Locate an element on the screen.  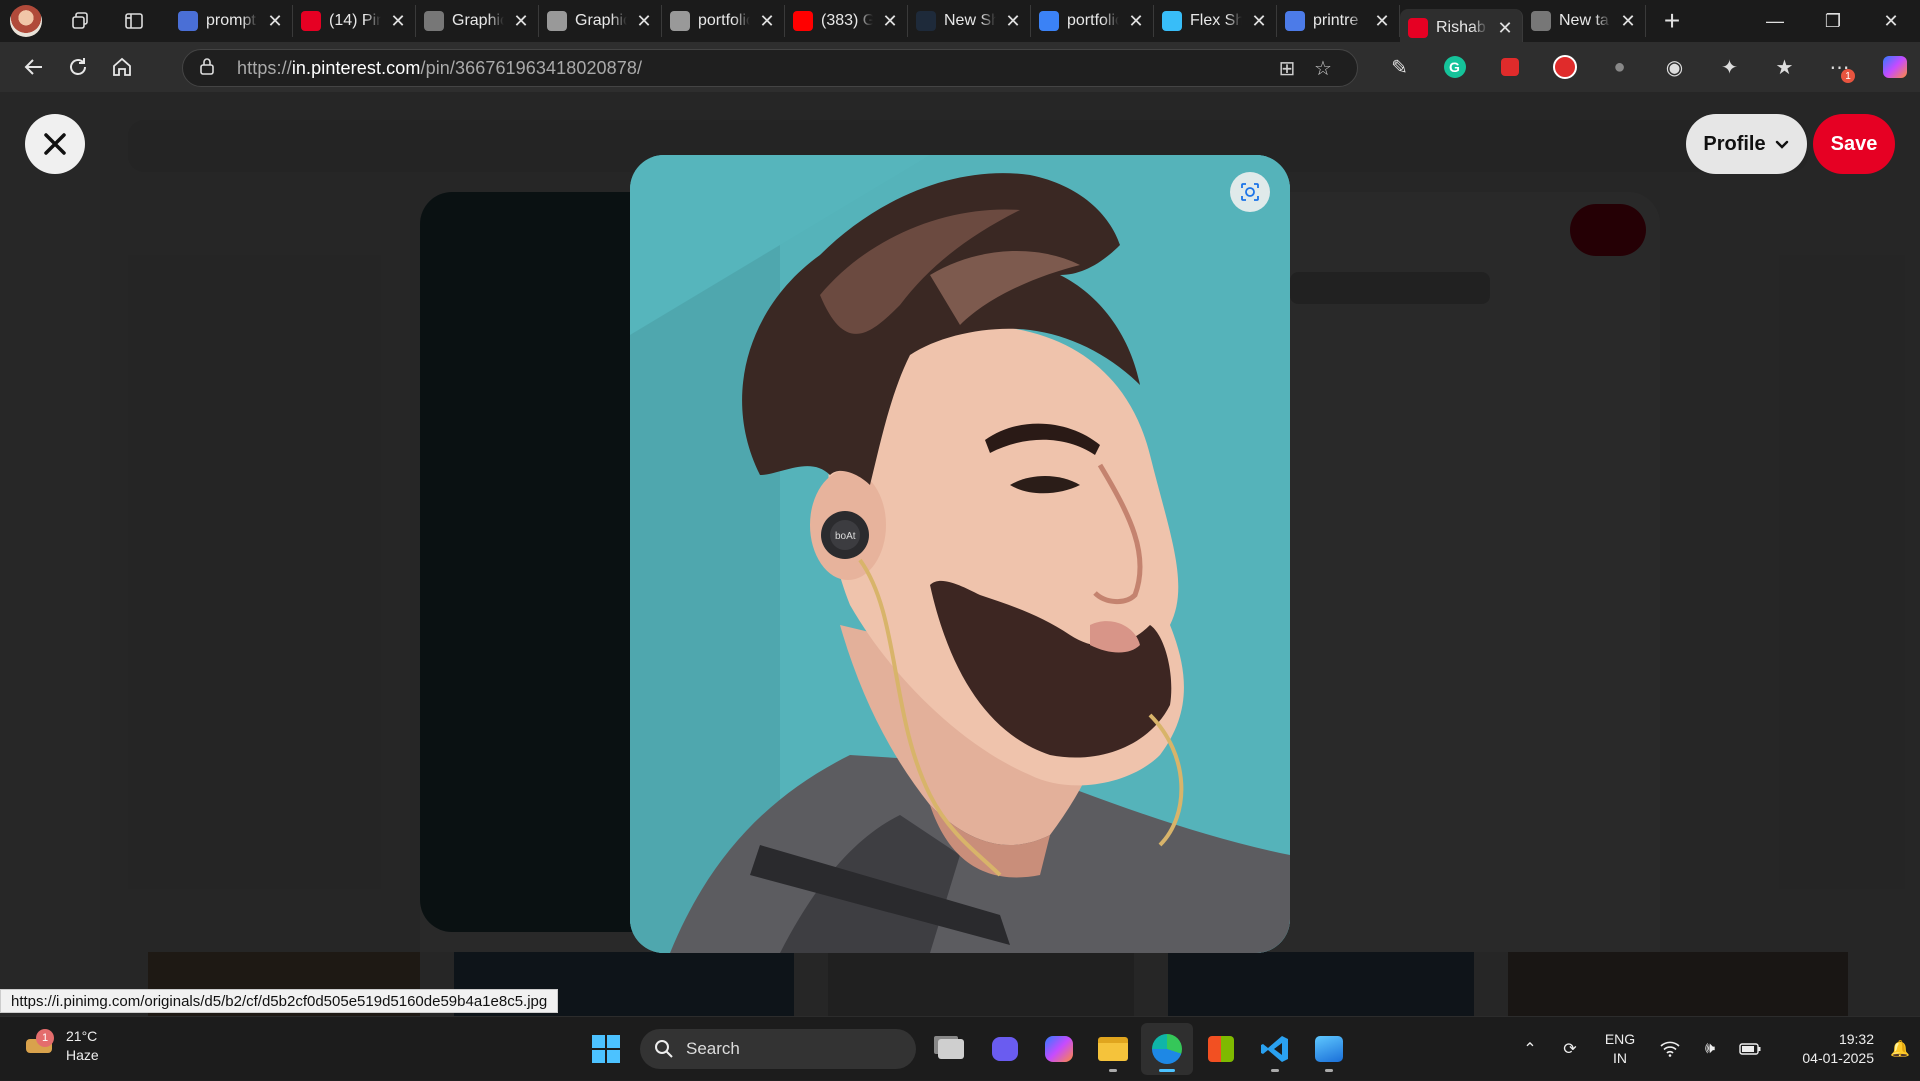
refresh-button is located at coordinates (78, 67).